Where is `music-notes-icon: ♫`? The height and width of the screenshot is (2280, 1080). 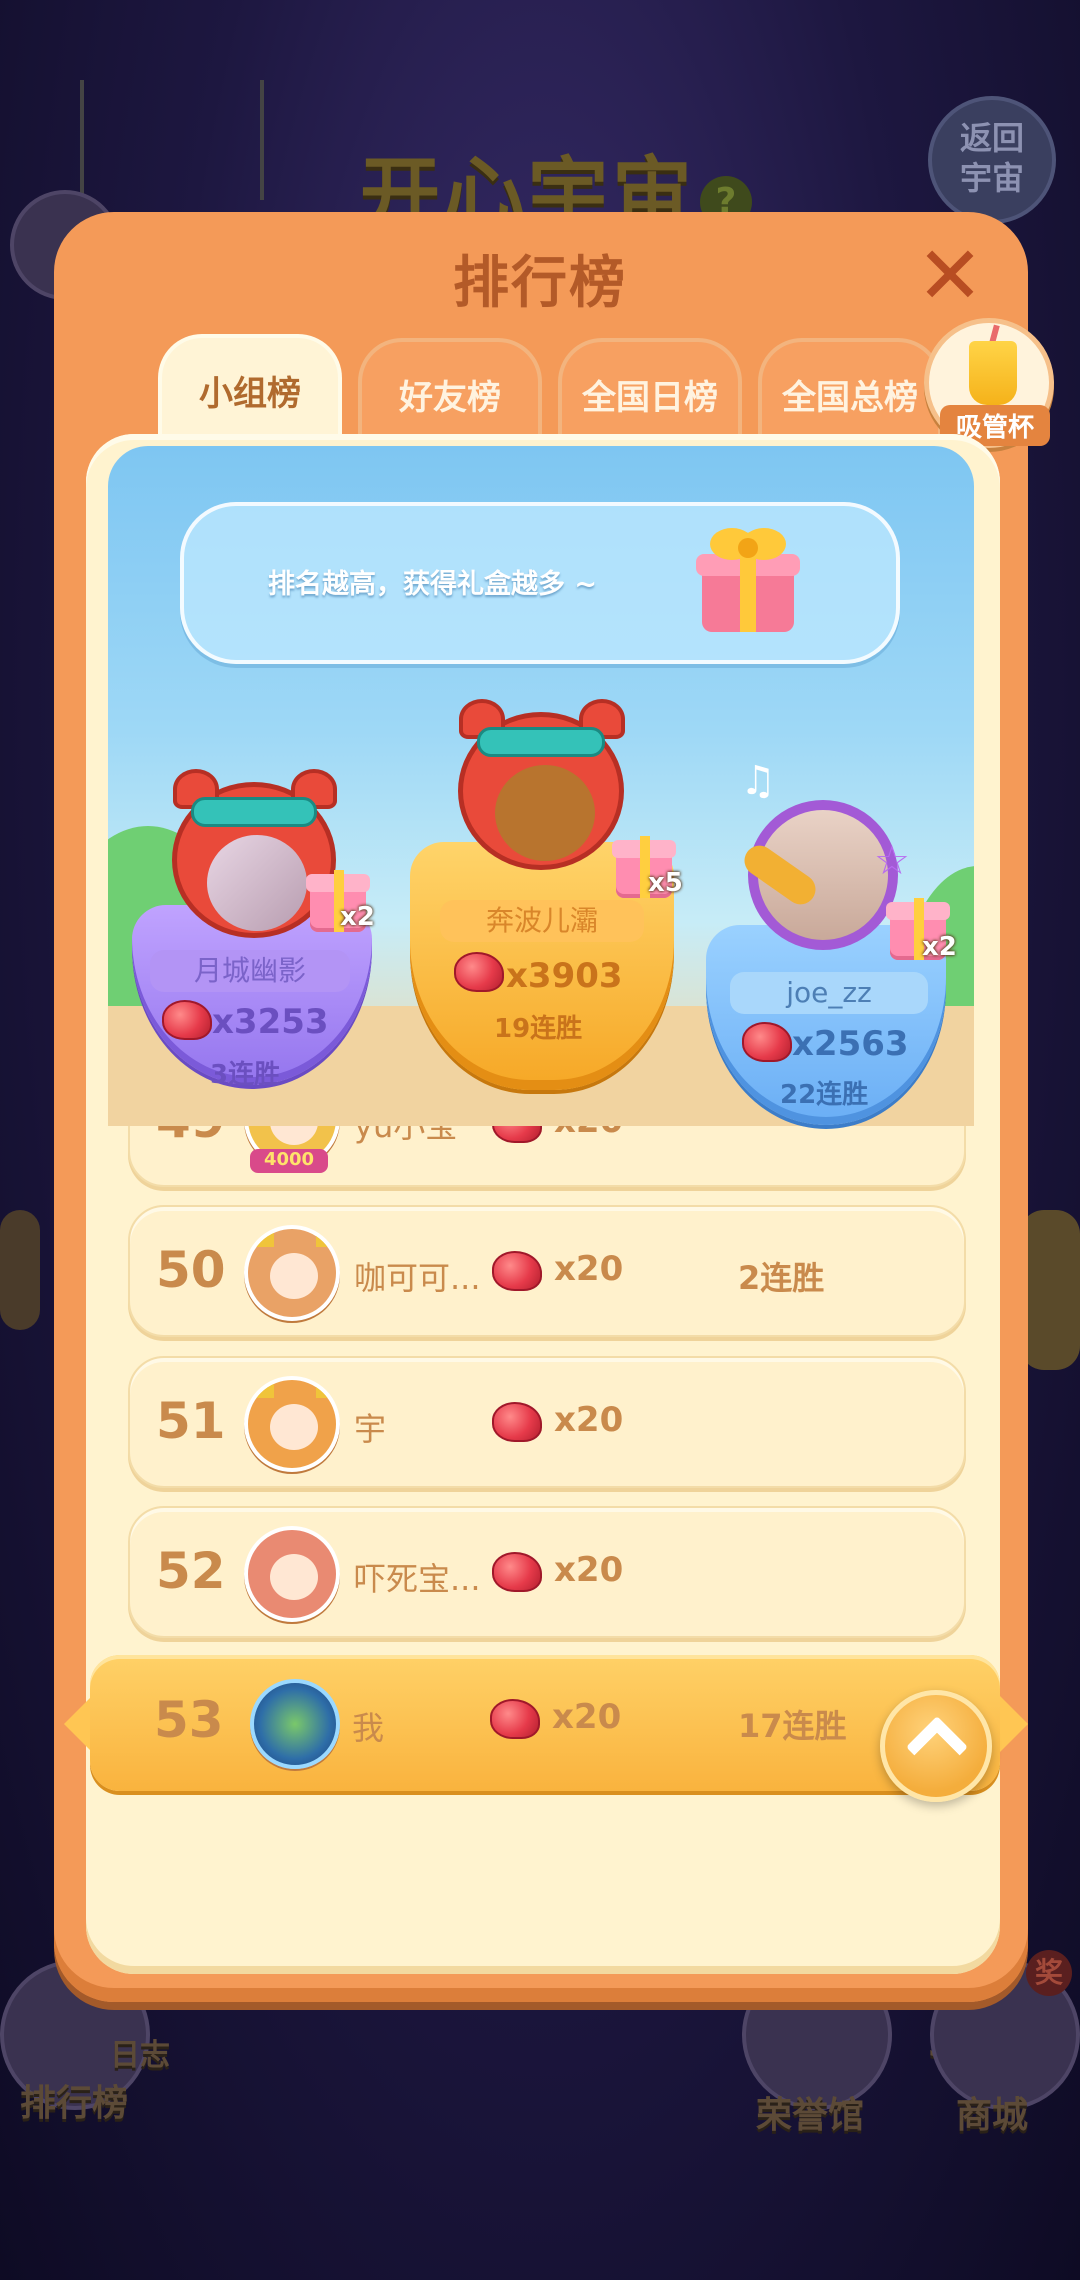
music-notes-icon: ♫ is located at coordinates (758, 781).